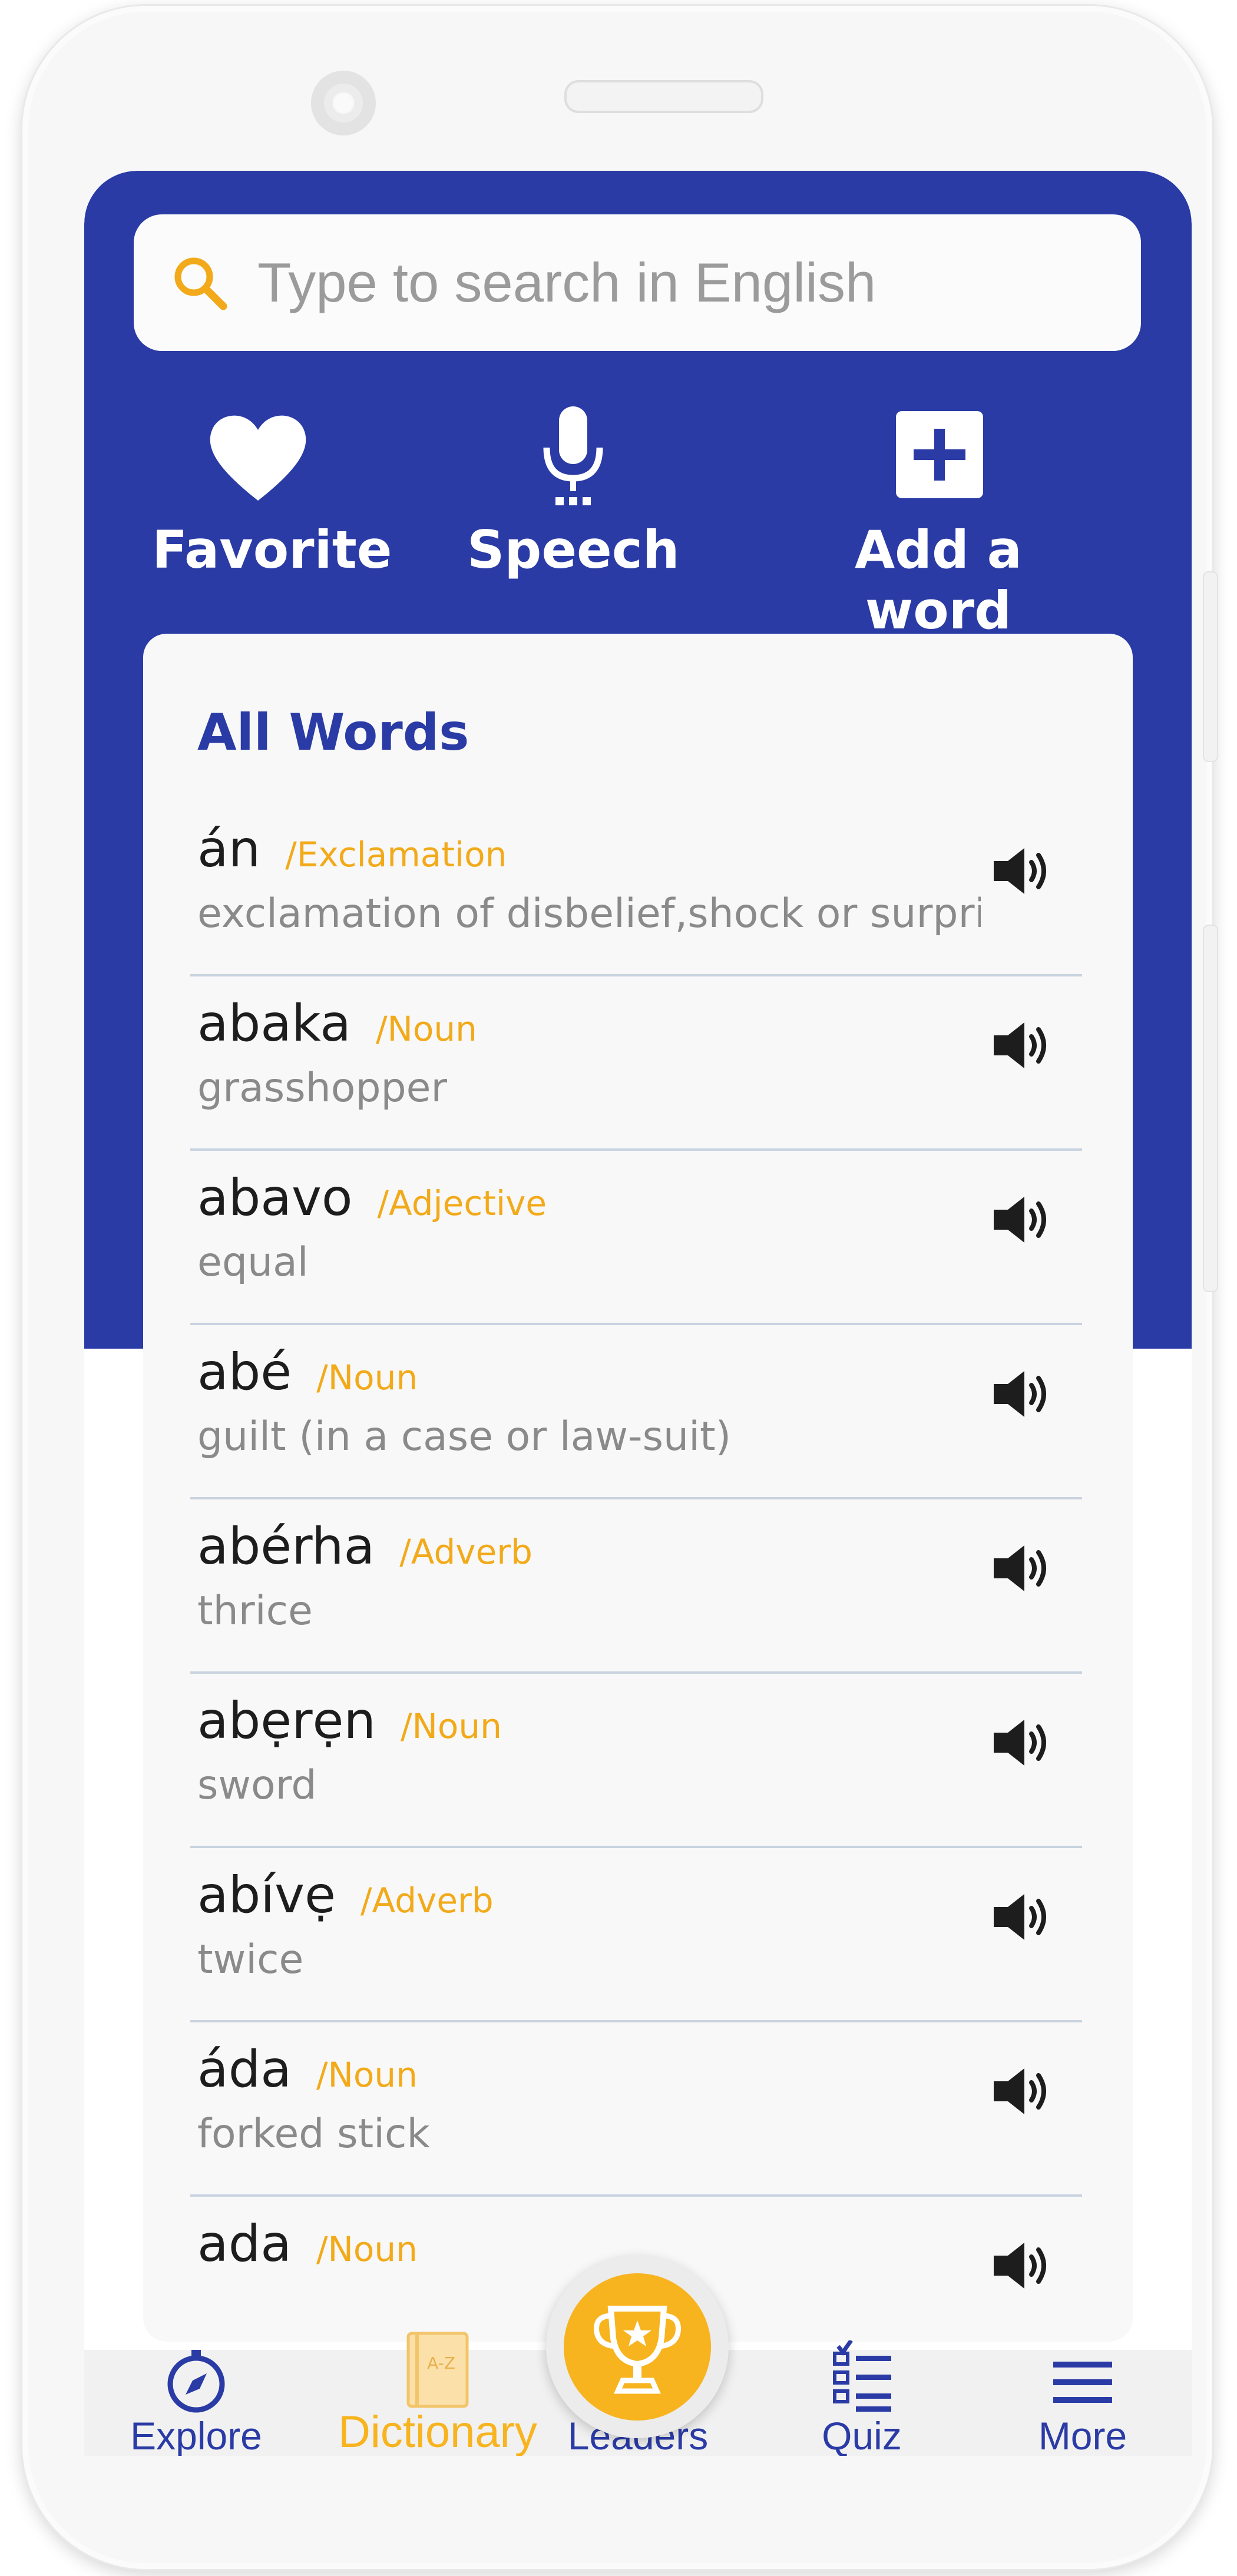  I want to click on volume-button, so click(1210, 666).